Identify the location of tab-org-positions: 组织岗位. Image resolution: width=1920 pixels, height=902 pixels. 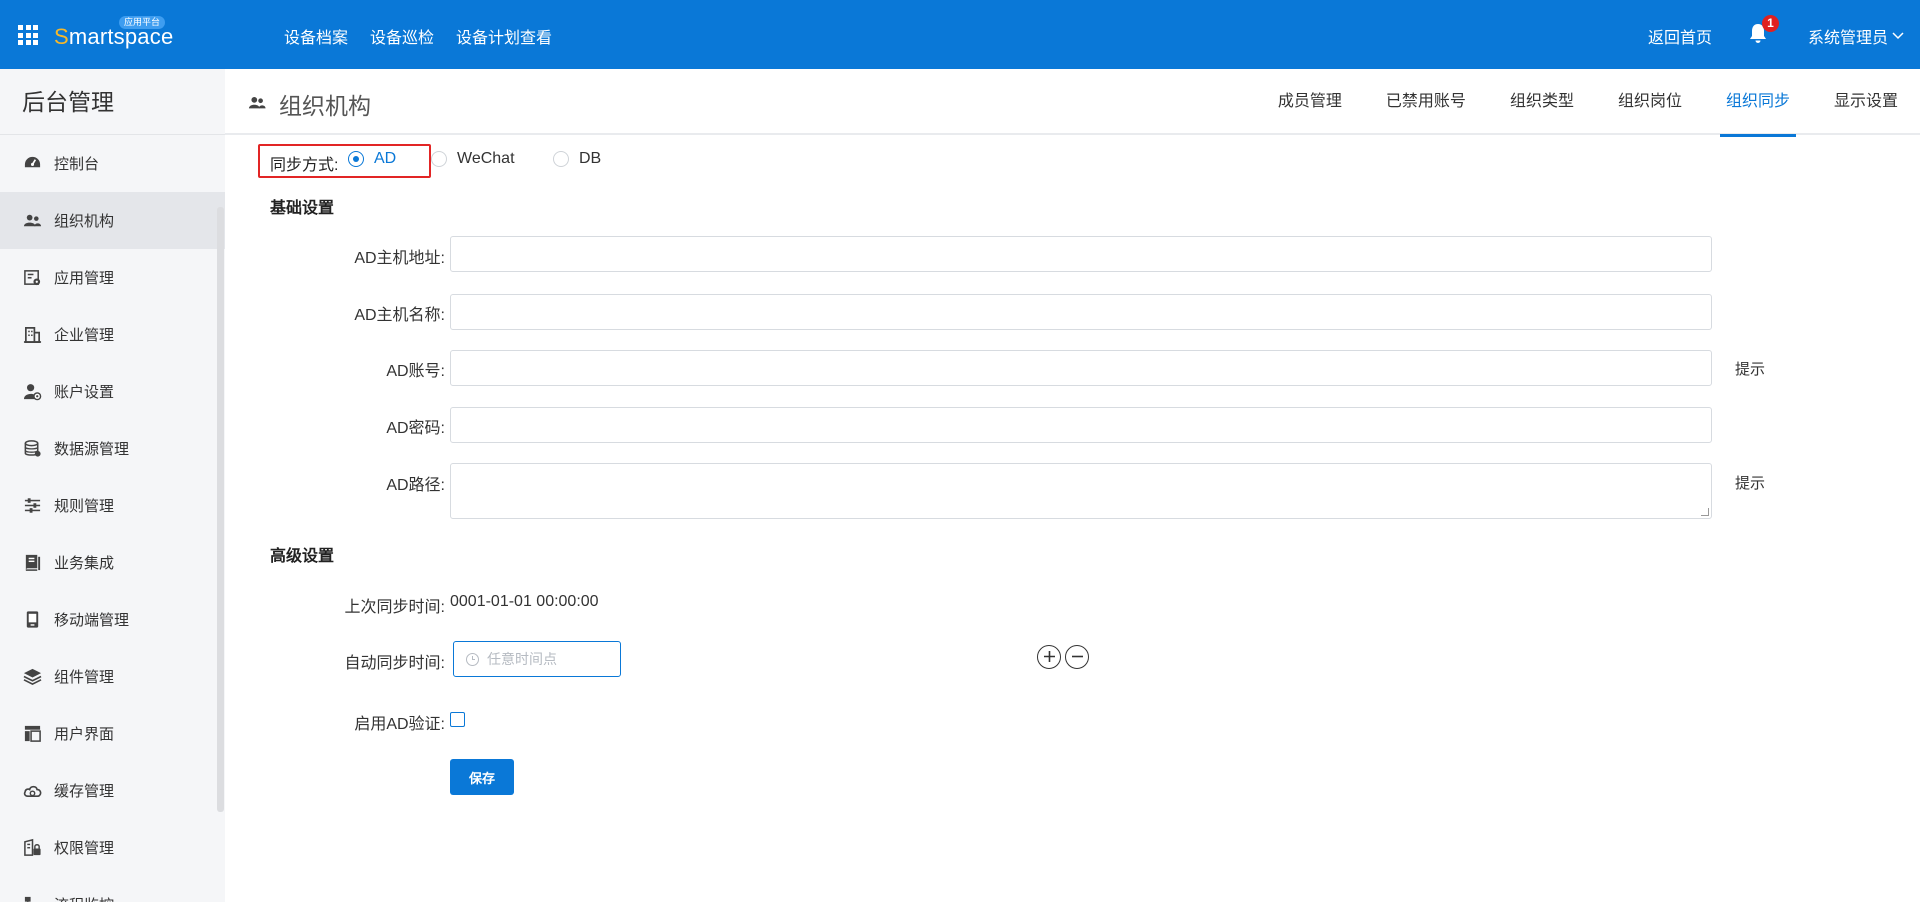
(1650, 102).